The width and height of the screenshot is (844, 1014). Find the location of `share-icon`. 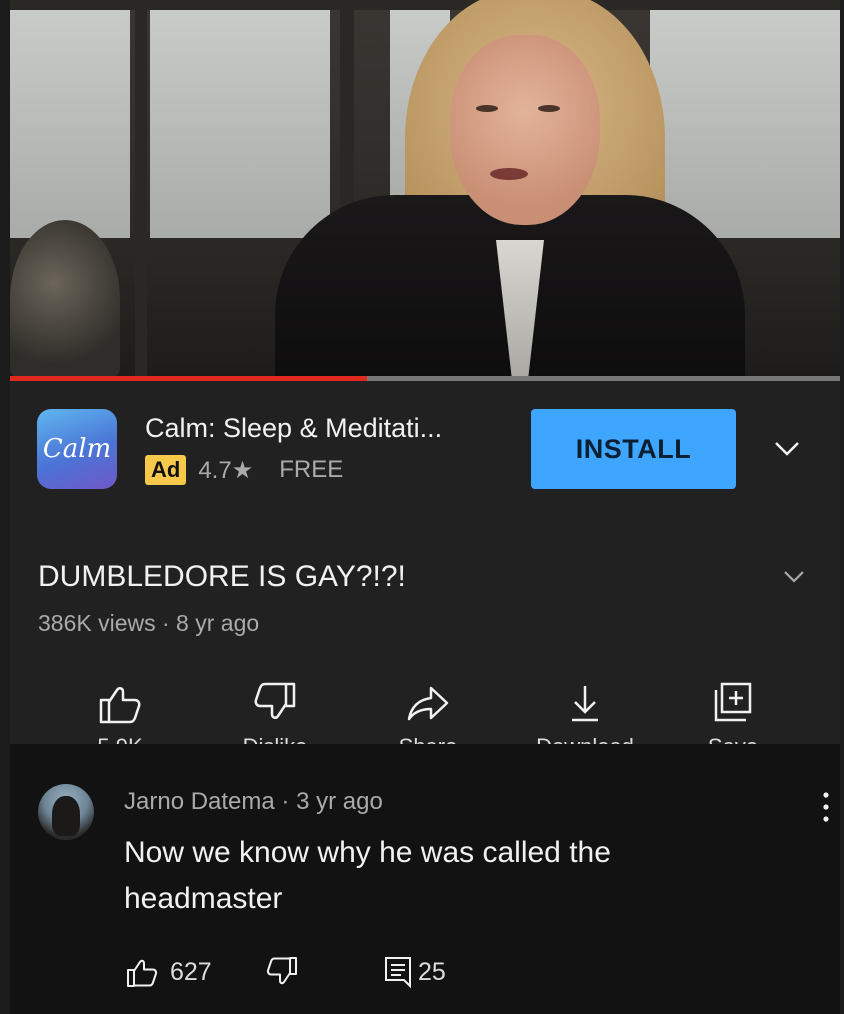

share-icon is located at coordinates (428, 703).